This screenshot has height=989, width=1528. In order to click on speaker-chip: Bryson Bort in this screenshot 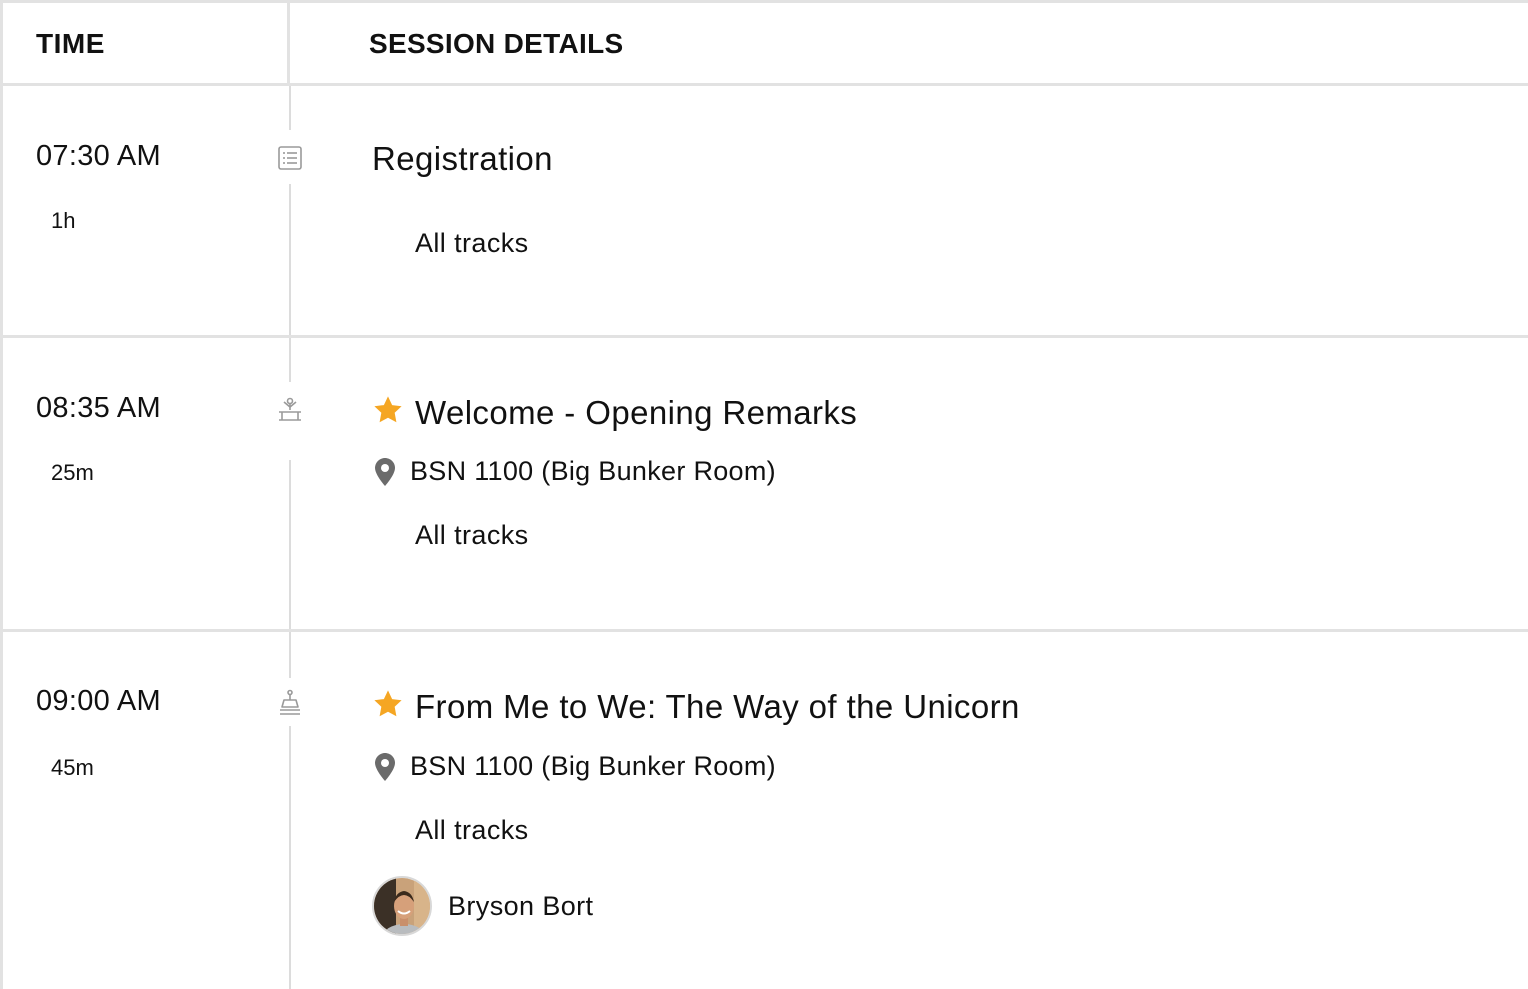, I will do `click(482, 906)`.